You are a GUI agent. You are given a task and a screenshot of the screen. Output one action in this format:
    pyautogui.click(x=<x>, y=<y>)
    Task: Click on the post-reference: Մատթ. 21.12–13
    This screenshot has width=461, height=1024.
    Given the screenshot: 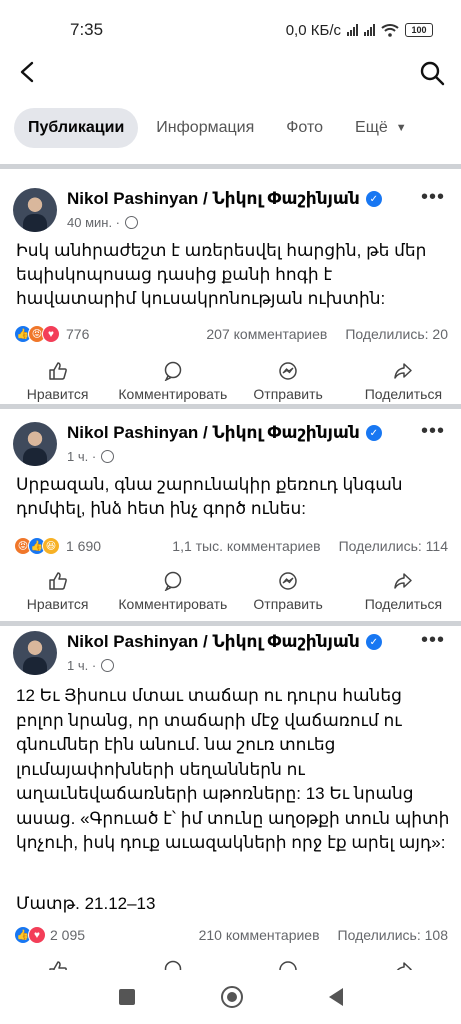 What is the action you would take?
    pyautogui.click(x=86, y=903)
    